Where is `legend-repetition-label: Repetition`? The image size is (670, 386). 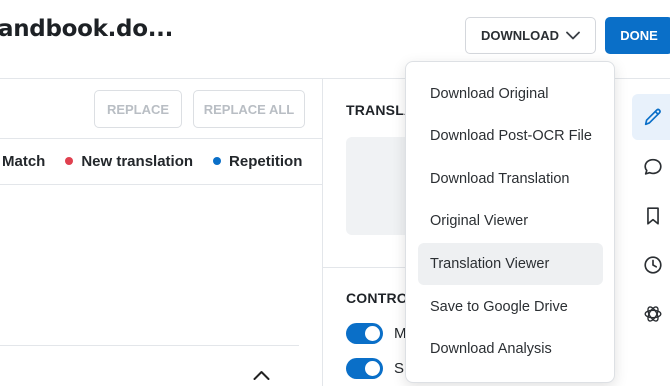 legend-repetition-label: Repetition is located at coordinates (266, 161).